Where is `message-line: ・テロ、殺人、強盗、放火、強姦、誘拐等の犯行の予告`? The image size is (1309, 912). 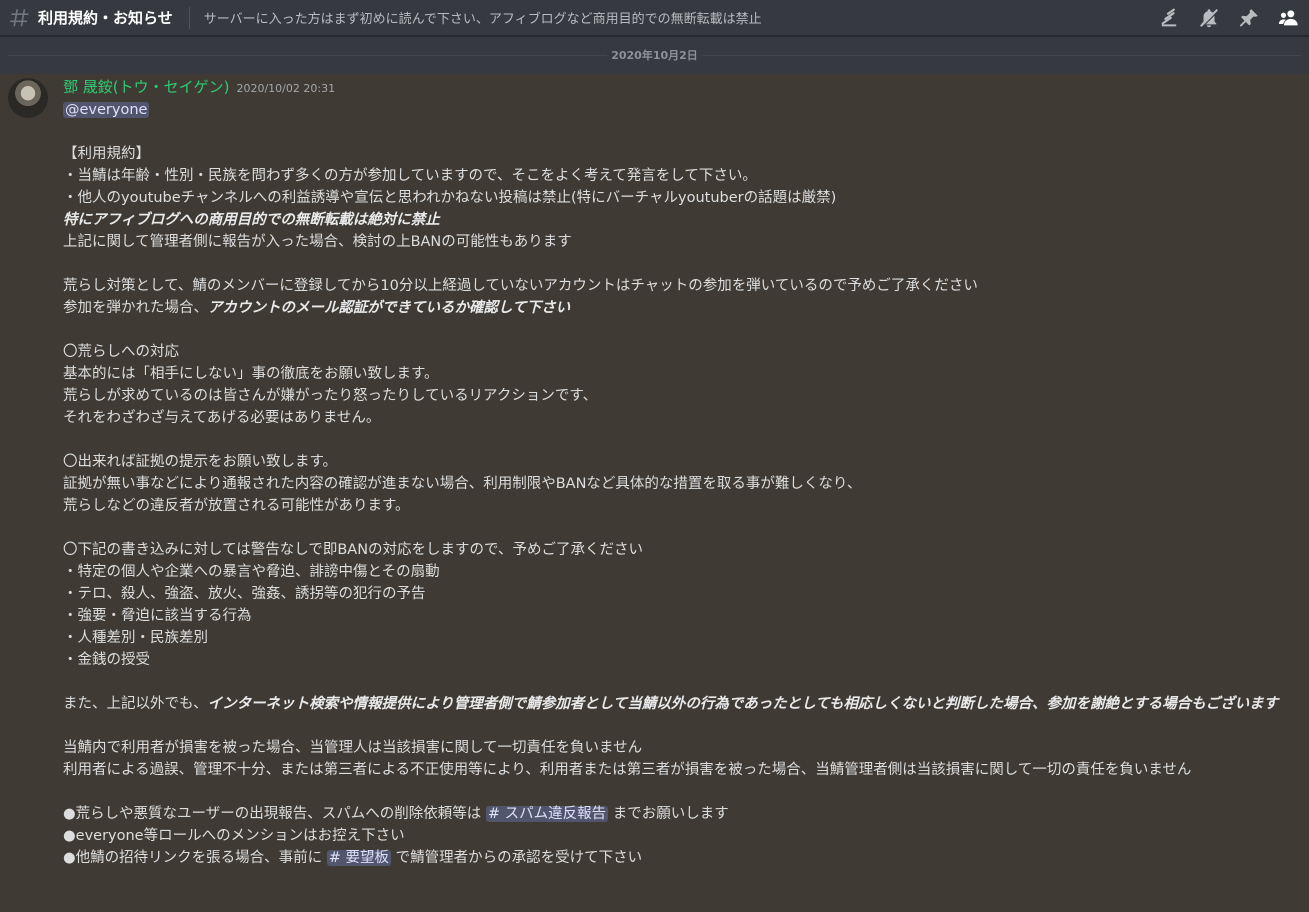 message-line: ・テロ、殺人、強盗、放火、強姦、誘拐等の犯行の予告 is located at coordinates (244, 594).